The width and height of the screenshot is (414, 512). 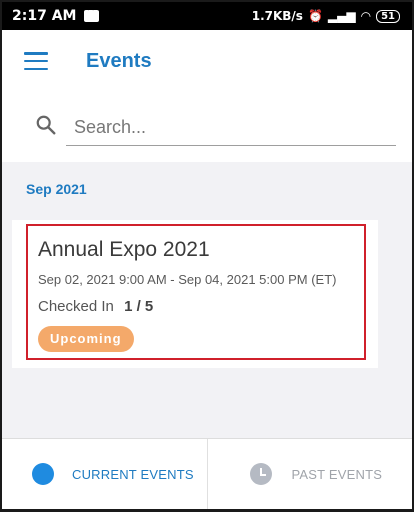 I want to click on status-badge: Upcoming, so click(x=86, y=339).